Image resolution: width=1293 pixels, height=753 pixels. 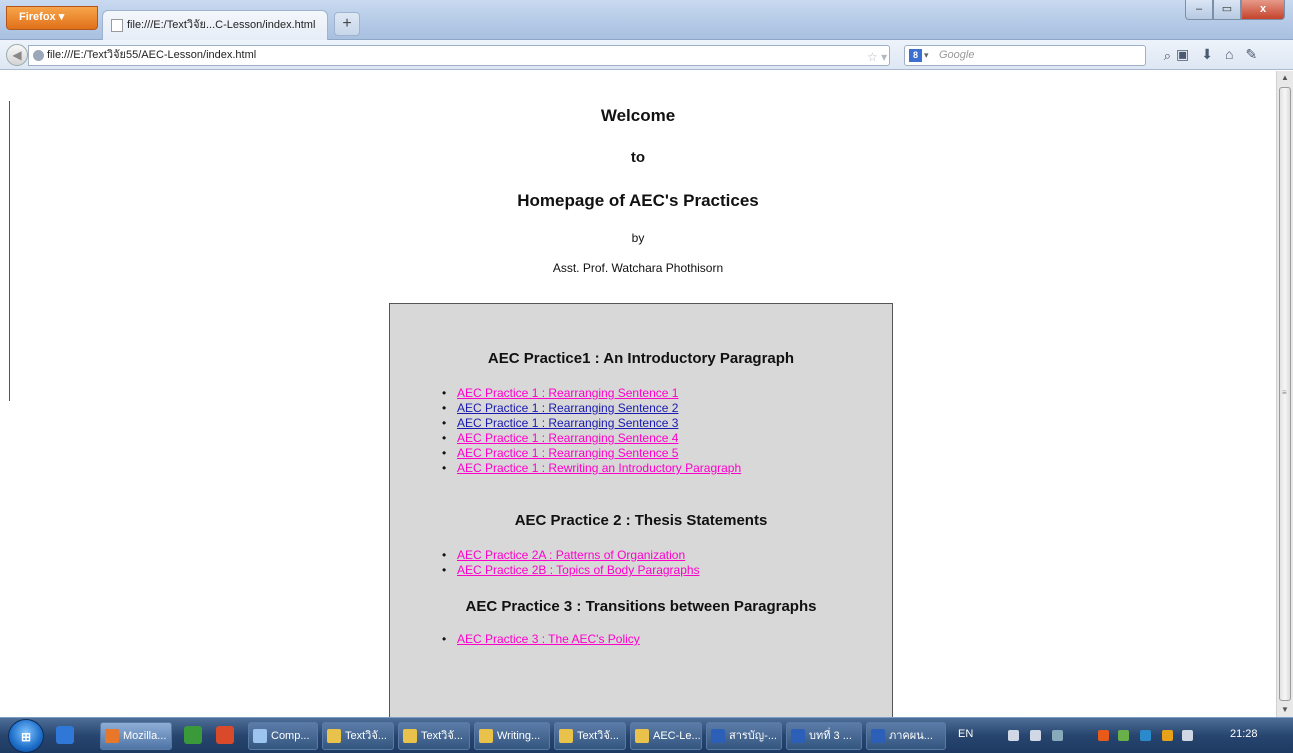 I want to click on computer-icon, so click(x=260, y=736).